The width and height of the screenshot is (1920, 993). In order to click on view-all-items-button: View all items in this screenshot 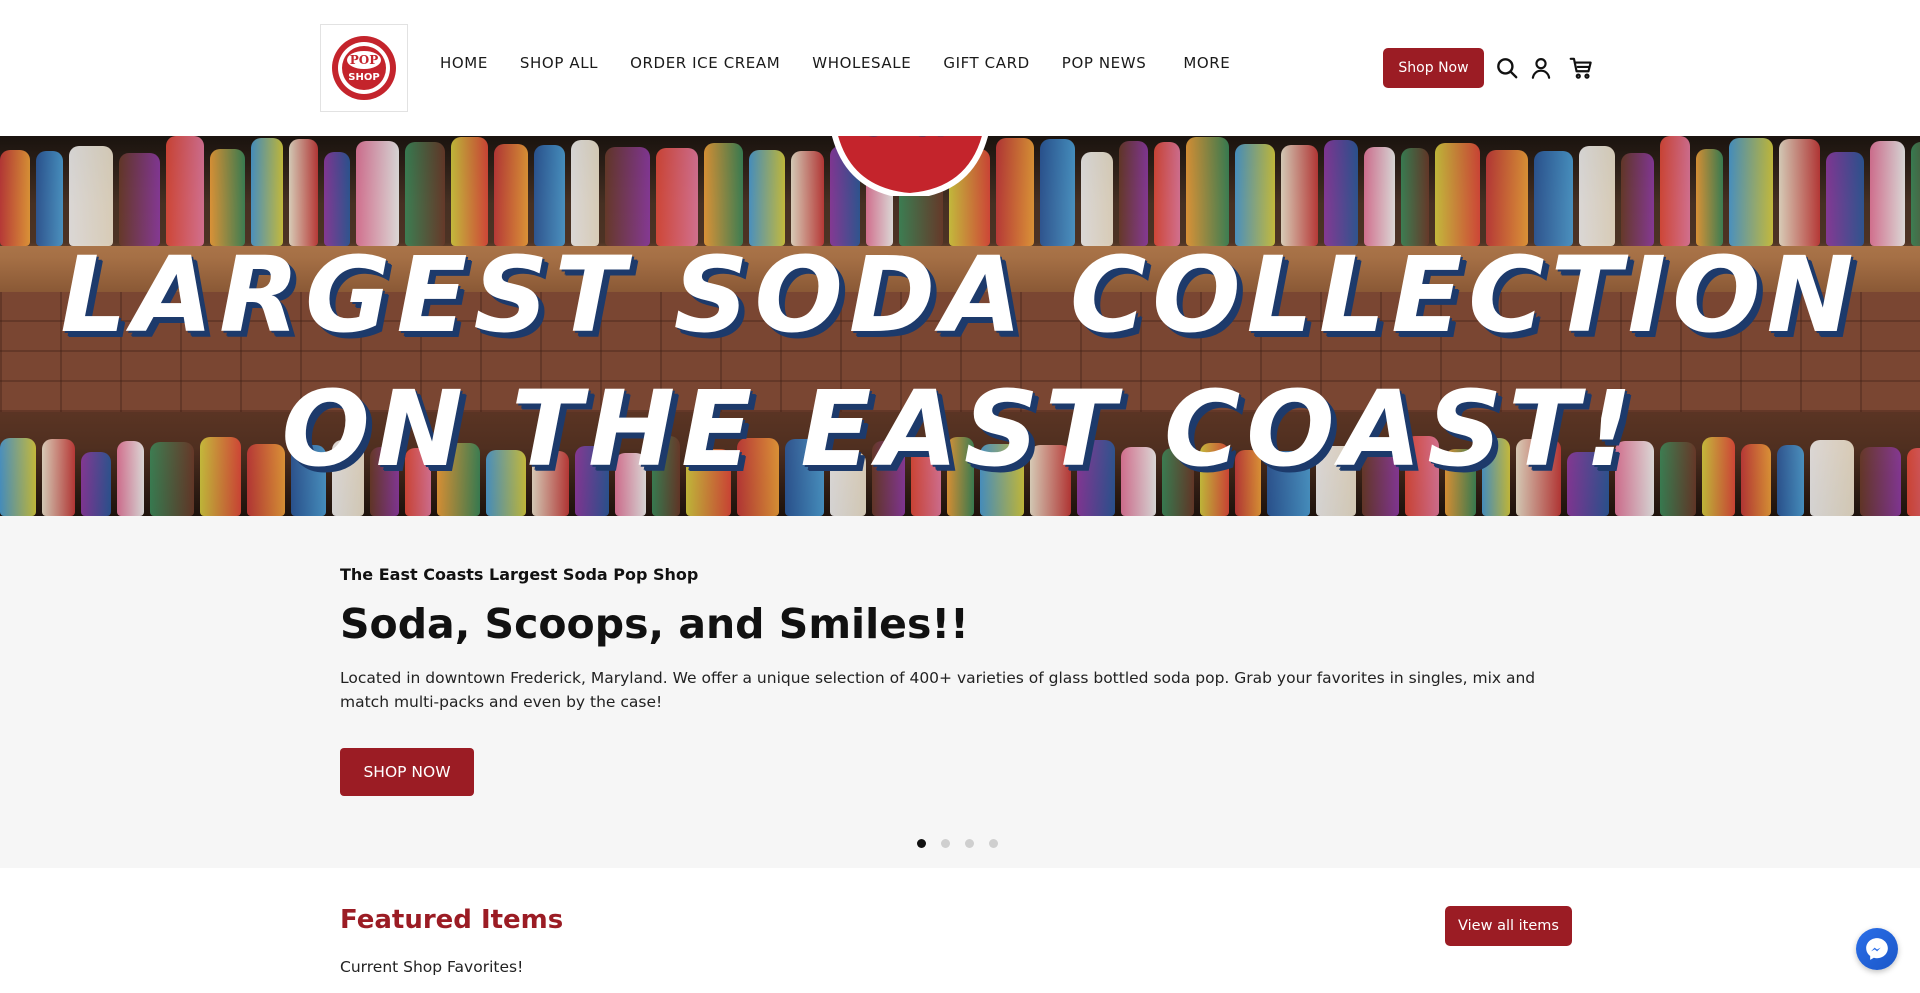, I will do `click(1508, 926)`.